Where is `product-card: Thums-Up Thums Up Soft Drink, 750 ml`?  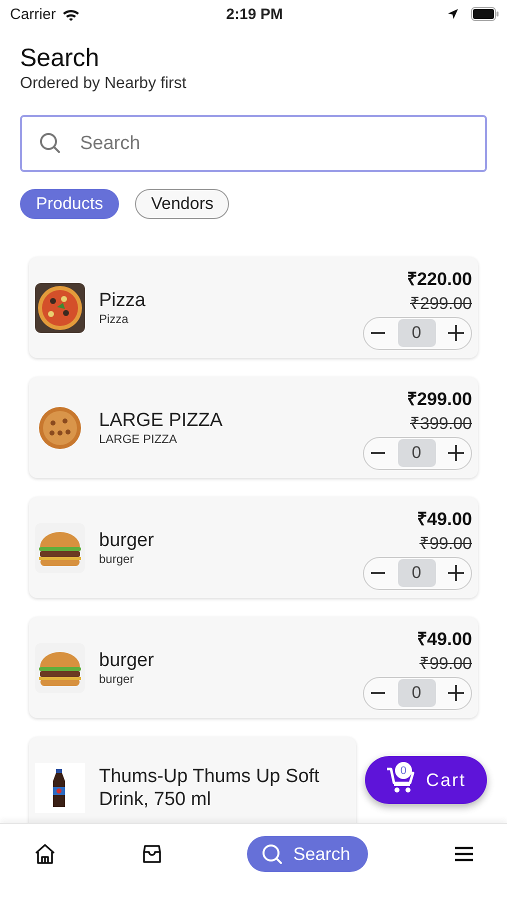
product-card: Thums-Up Thums Up Soft Drink, 750 ml is located at coordinates (192, 780).